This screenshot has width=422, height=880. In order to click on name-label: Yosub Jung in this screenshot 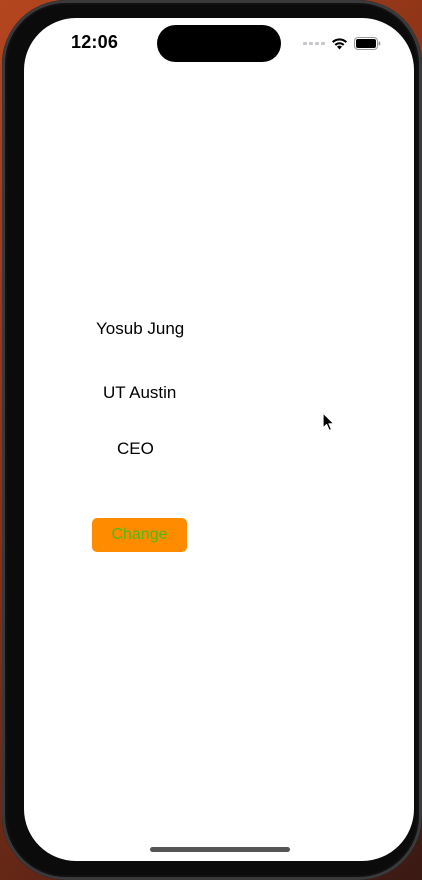, I will do `click(140, 328)`.